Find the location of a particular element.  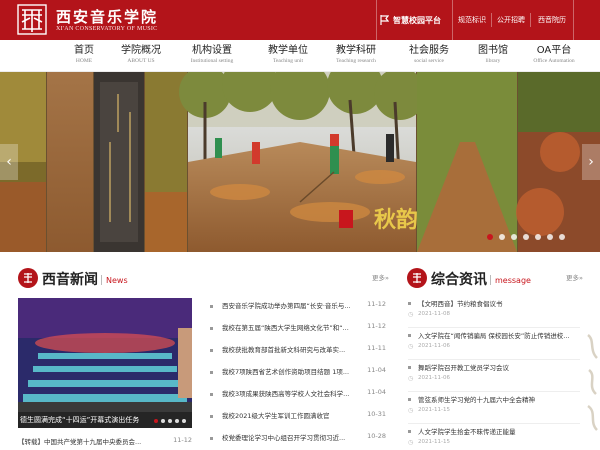

school-name-en: XI'AN CONSERVATORY OF MUSIC is located at coordinates (107, 29).